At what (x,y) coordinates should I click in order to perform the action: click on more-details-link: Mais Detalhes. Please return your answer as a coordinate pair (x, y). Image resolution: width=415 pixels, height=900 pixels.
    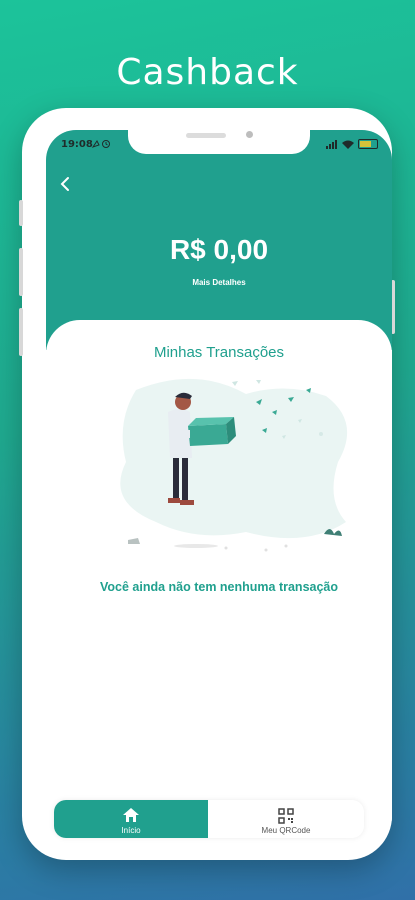
    Looking at the image, I should click on (219, 282).